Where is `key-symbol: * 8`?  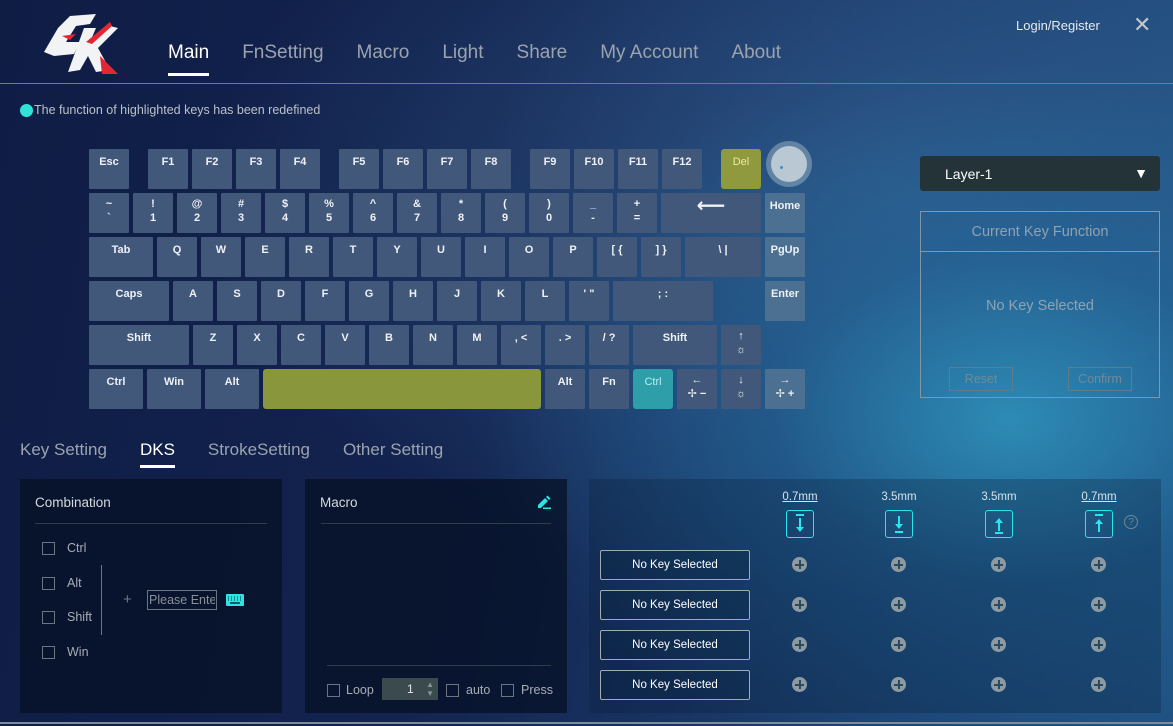
key-symbol: * 8 is located at coordinates (461, 213).